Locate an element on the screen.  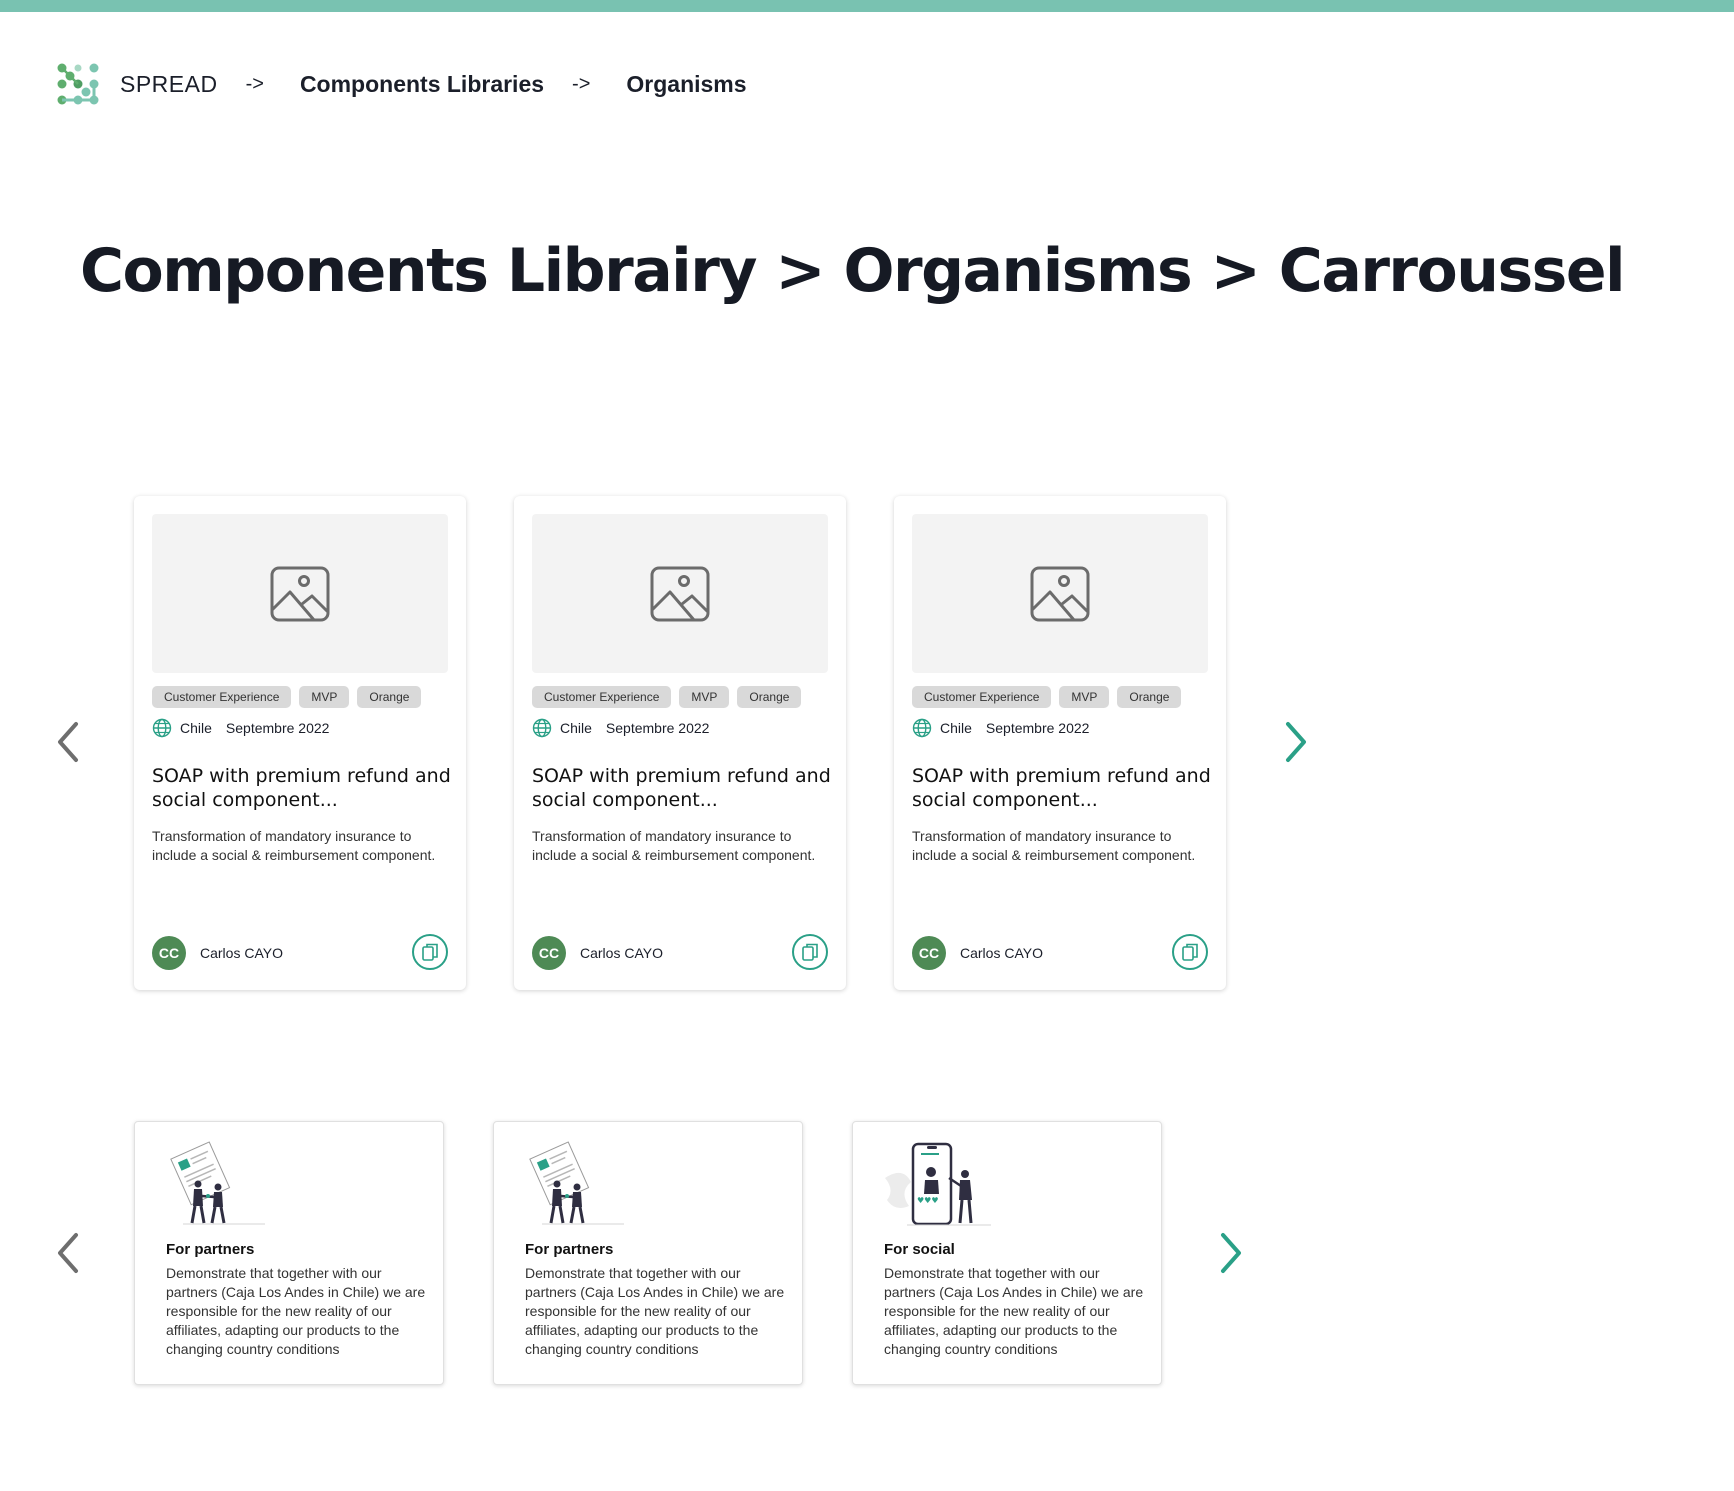
carousel-1-next-button is located at coordinates (1296, 742).